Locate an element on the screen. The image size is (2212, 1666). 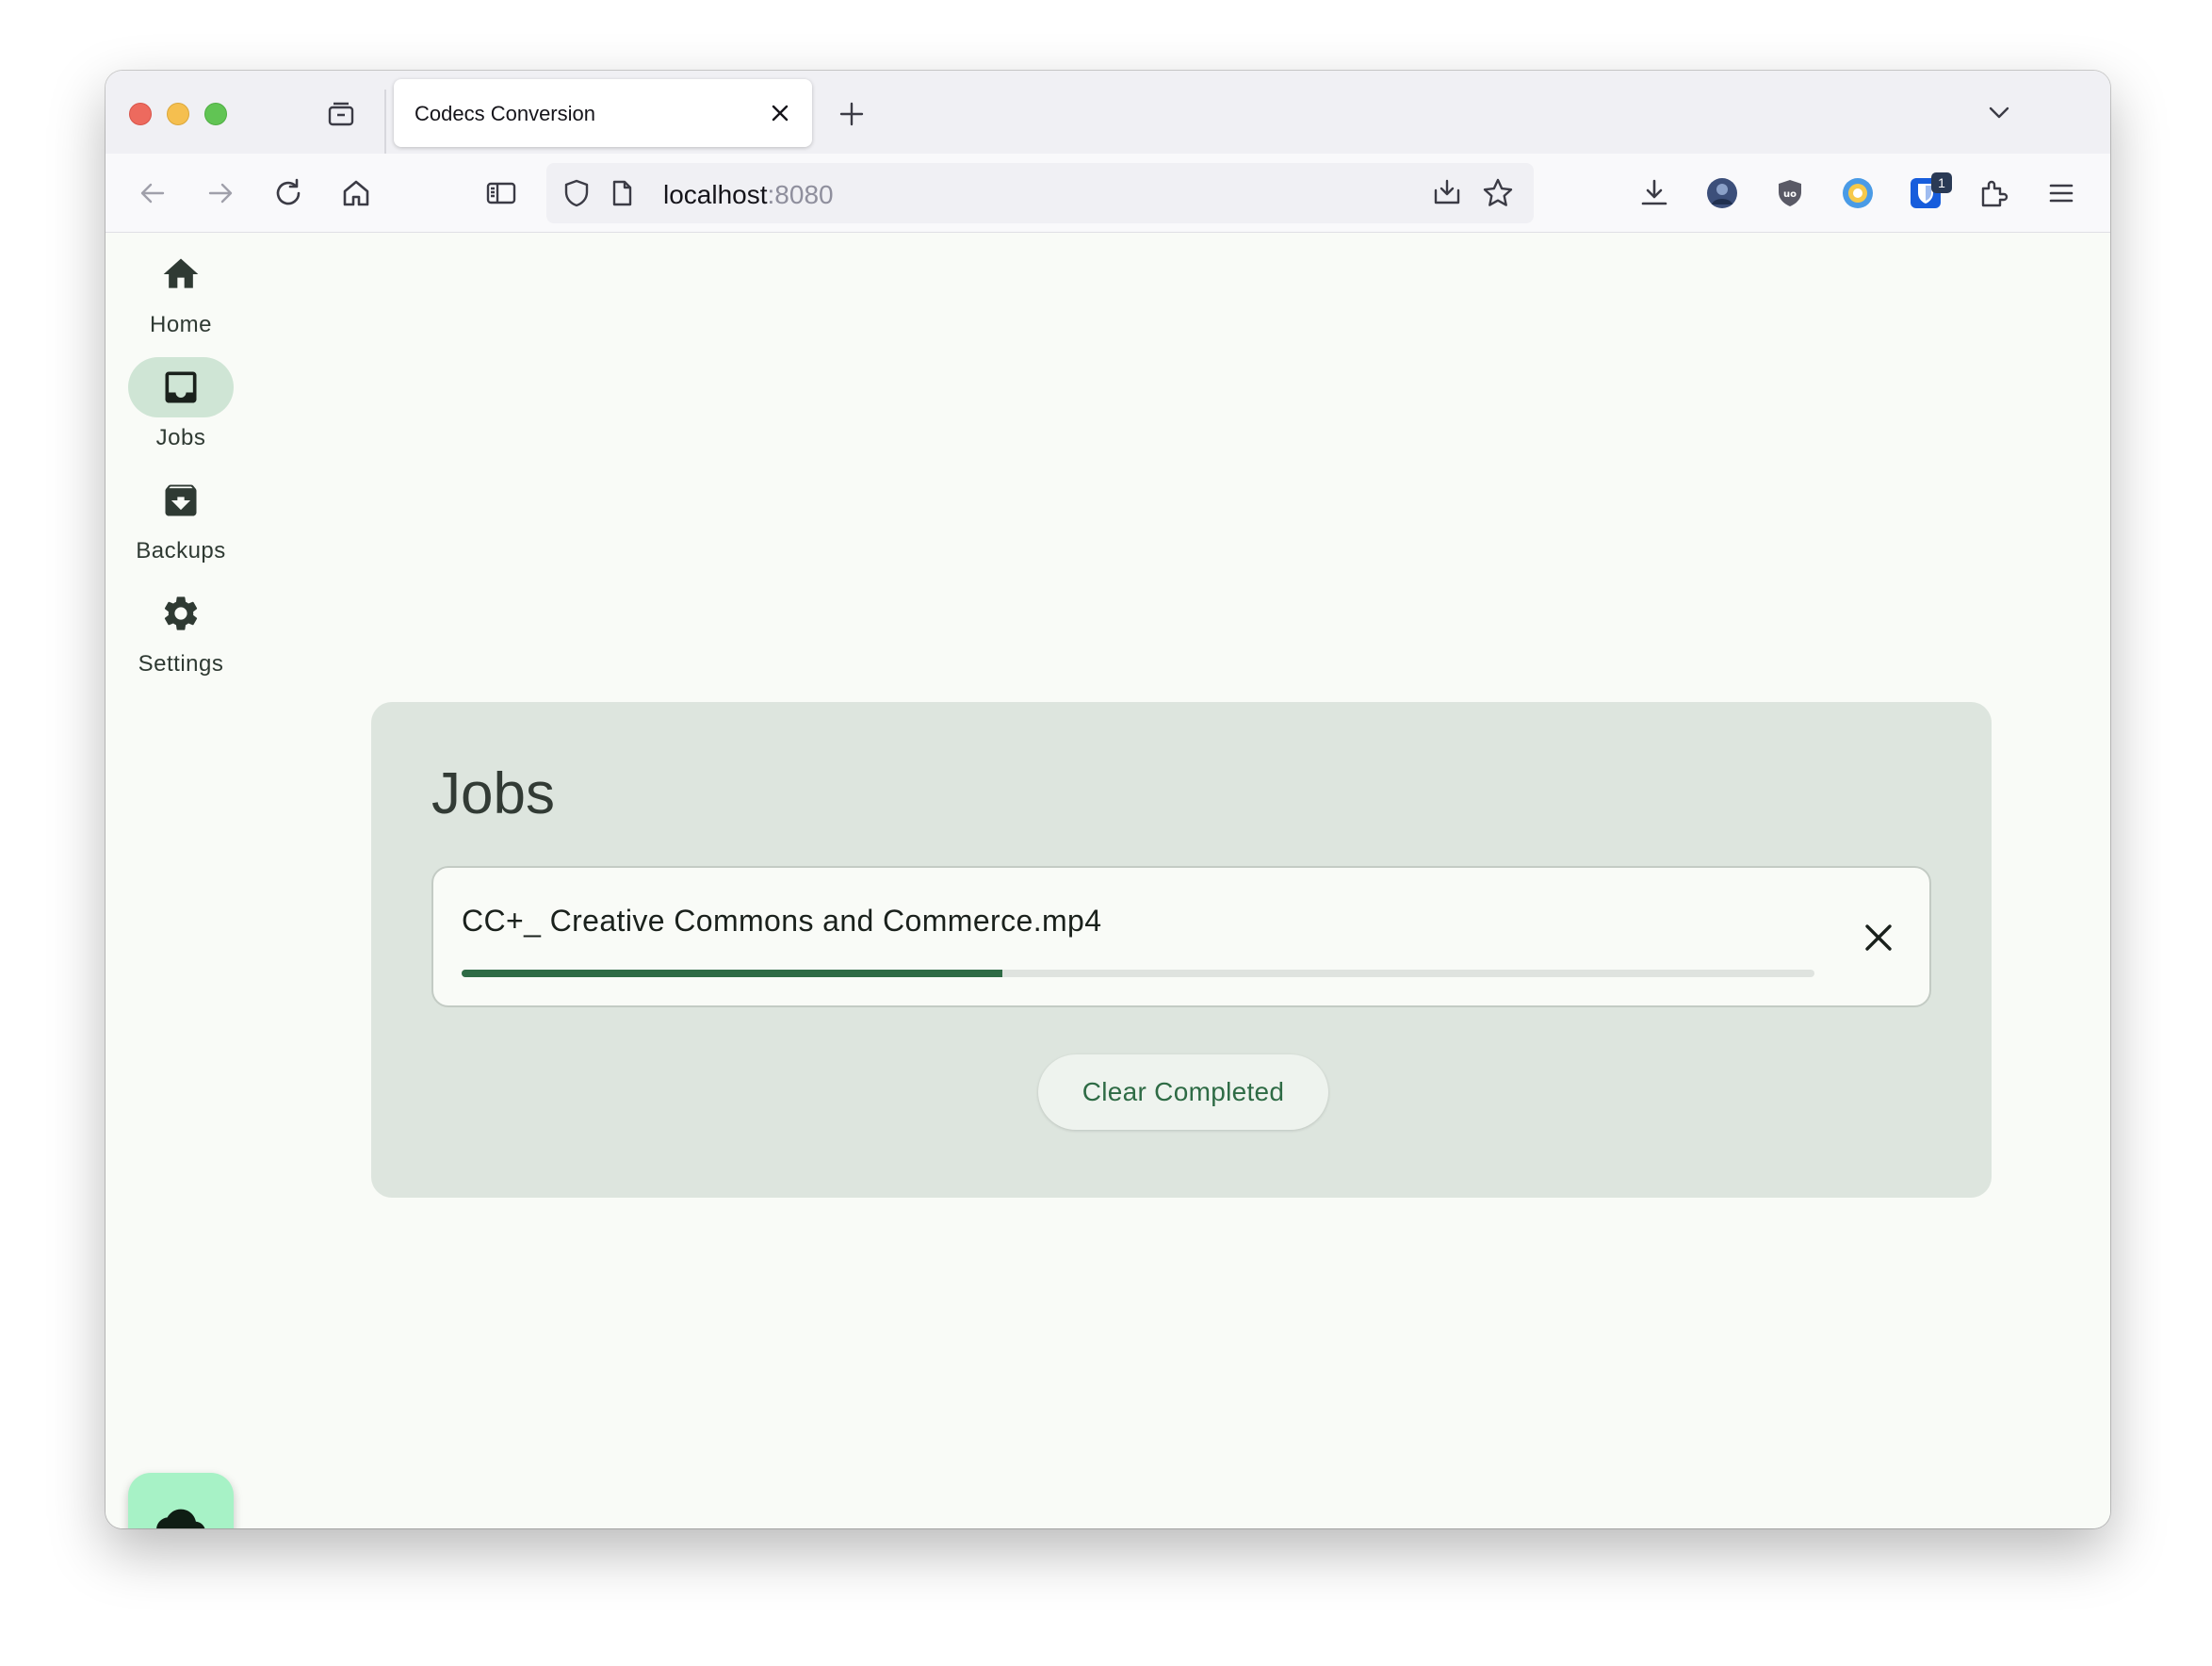
tab-title: Codecs Conversion is located at coordinates (505, 114).